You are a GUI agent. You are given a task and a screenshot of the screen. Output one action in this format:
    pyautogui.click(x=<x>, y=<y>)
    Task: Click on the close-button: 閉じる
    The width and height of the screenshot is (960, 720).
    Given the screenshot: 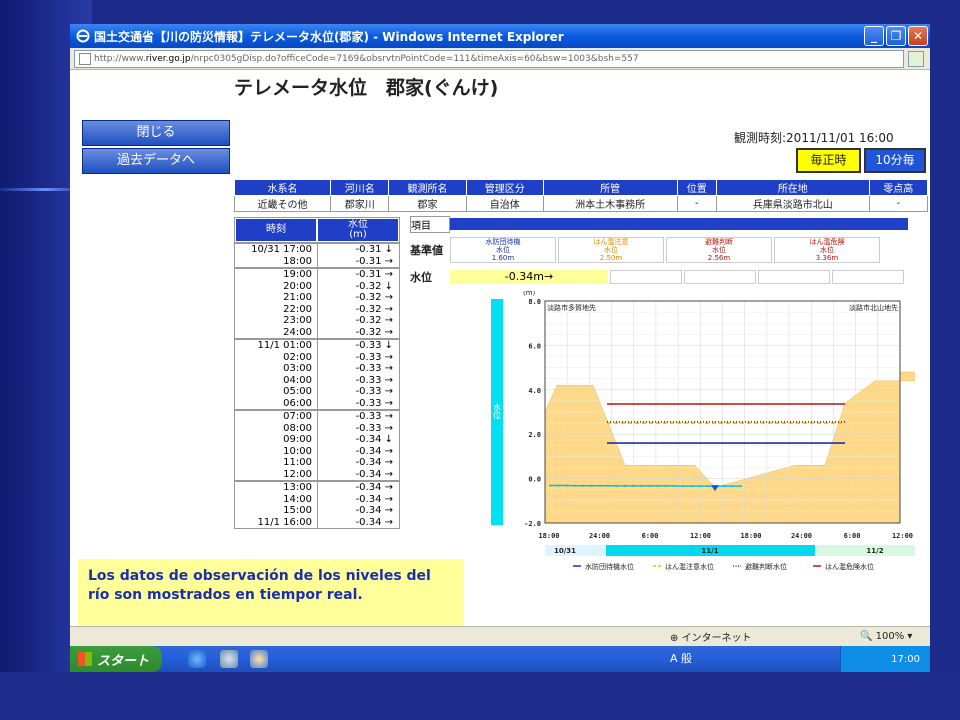 What is the action you would take?
    pyautogui.click(x=156, y=133)
    